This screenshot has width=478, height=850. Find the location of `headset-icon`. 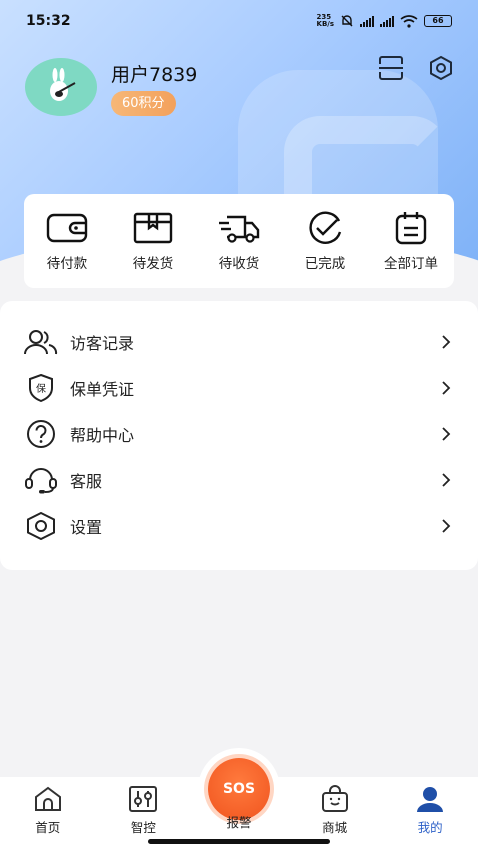

headset-icon is located at coordinates (41, 480).